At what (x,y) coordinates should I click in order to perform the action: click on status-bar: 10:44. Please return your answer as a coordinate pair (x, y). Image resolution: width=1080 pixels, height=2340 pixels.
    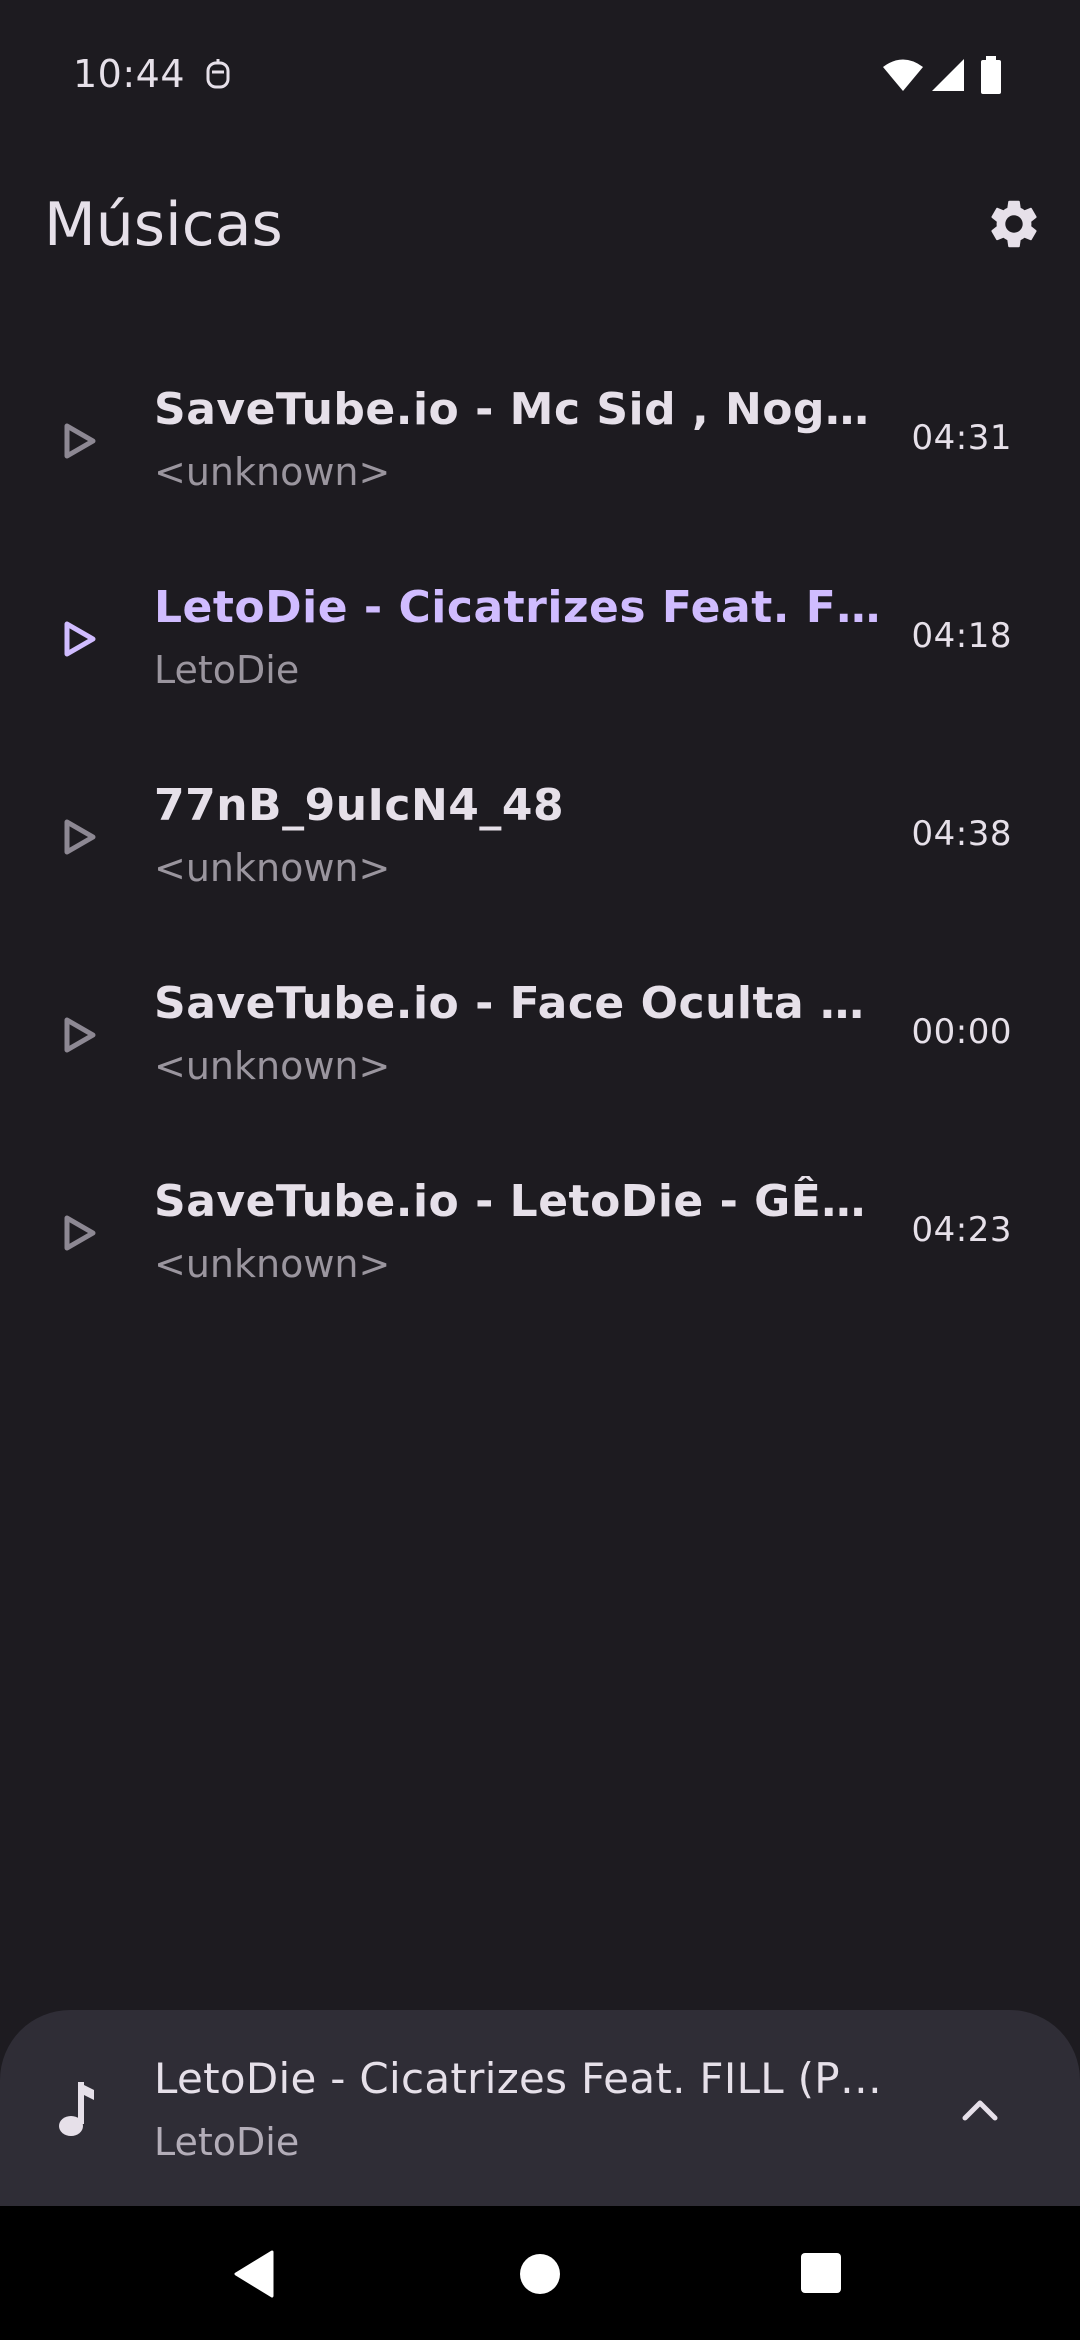
    Looking at the image, I should click on (540, 75).